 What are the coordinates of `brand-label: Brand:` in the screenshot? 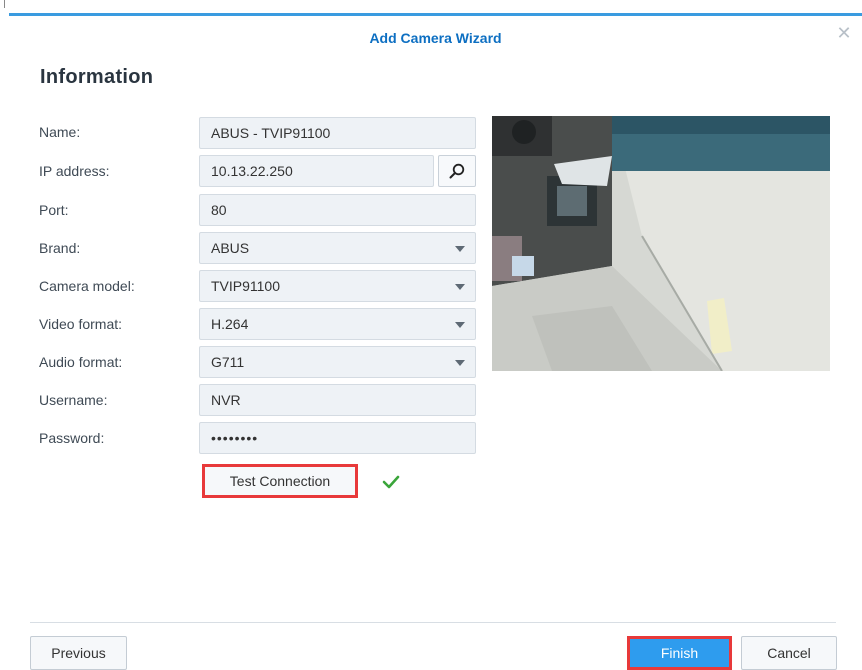 It's located at (60, 248).